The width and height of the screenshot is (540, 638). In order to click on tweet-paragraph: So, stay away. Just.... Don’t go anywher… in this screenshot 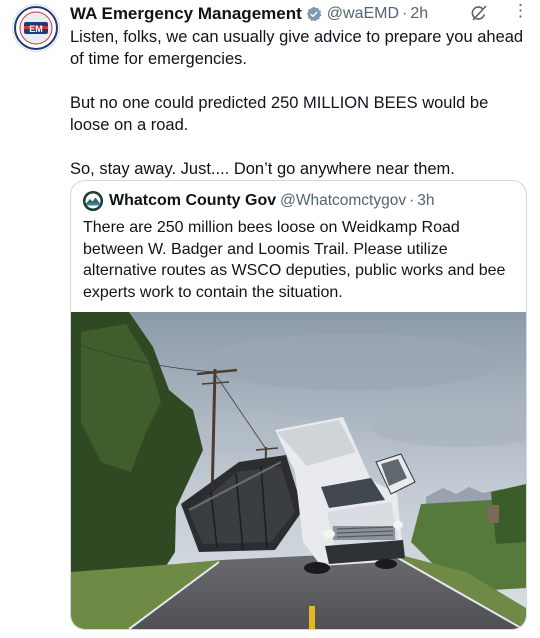, I will do `click(262, 169)`.